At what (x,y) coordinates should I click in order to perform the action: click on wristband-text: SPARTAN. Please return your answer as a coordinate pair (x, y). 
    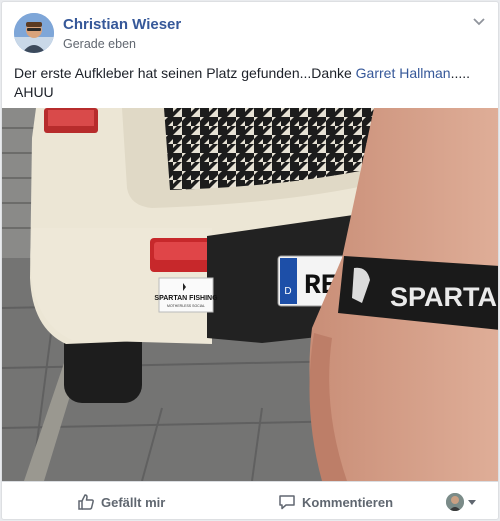
    Looking at the image, I should click on (444, 297).